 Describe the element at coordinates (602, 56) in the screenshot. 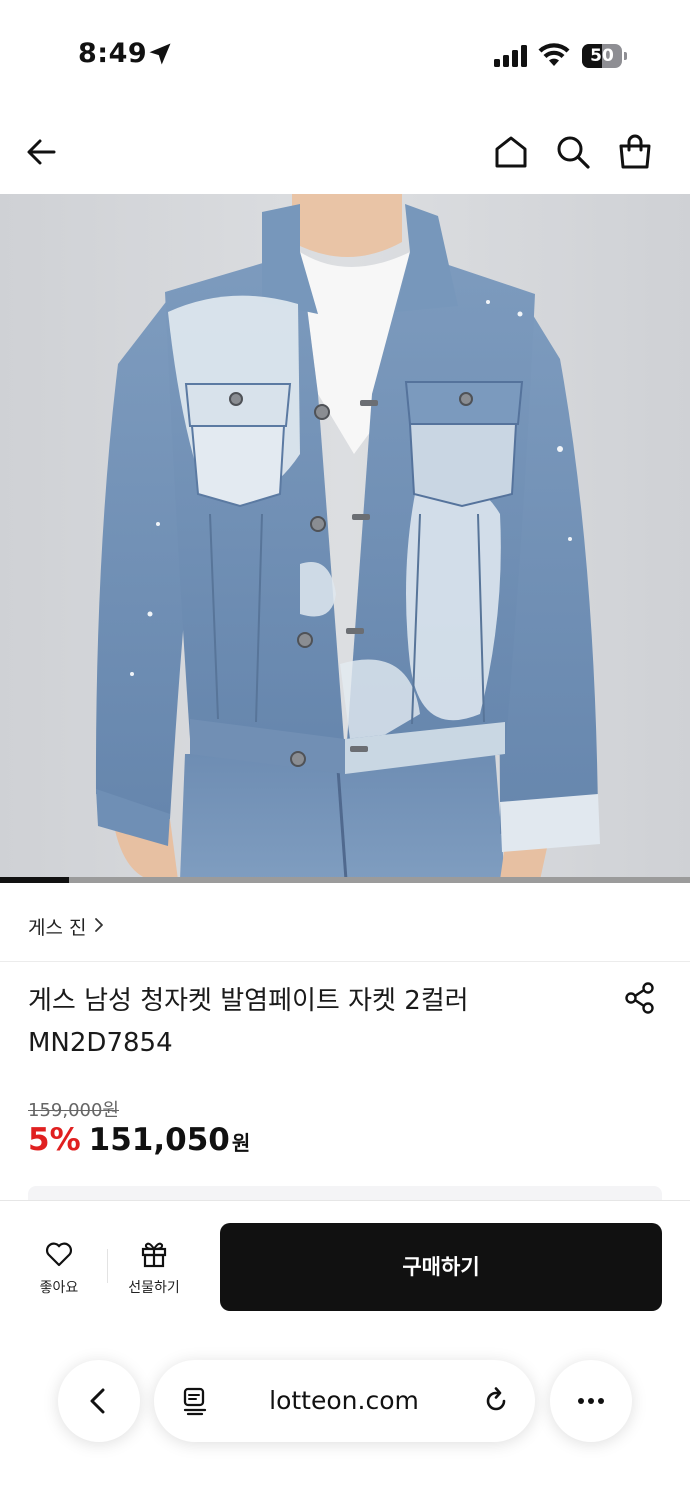

I see `battery-level: 50` at that location.